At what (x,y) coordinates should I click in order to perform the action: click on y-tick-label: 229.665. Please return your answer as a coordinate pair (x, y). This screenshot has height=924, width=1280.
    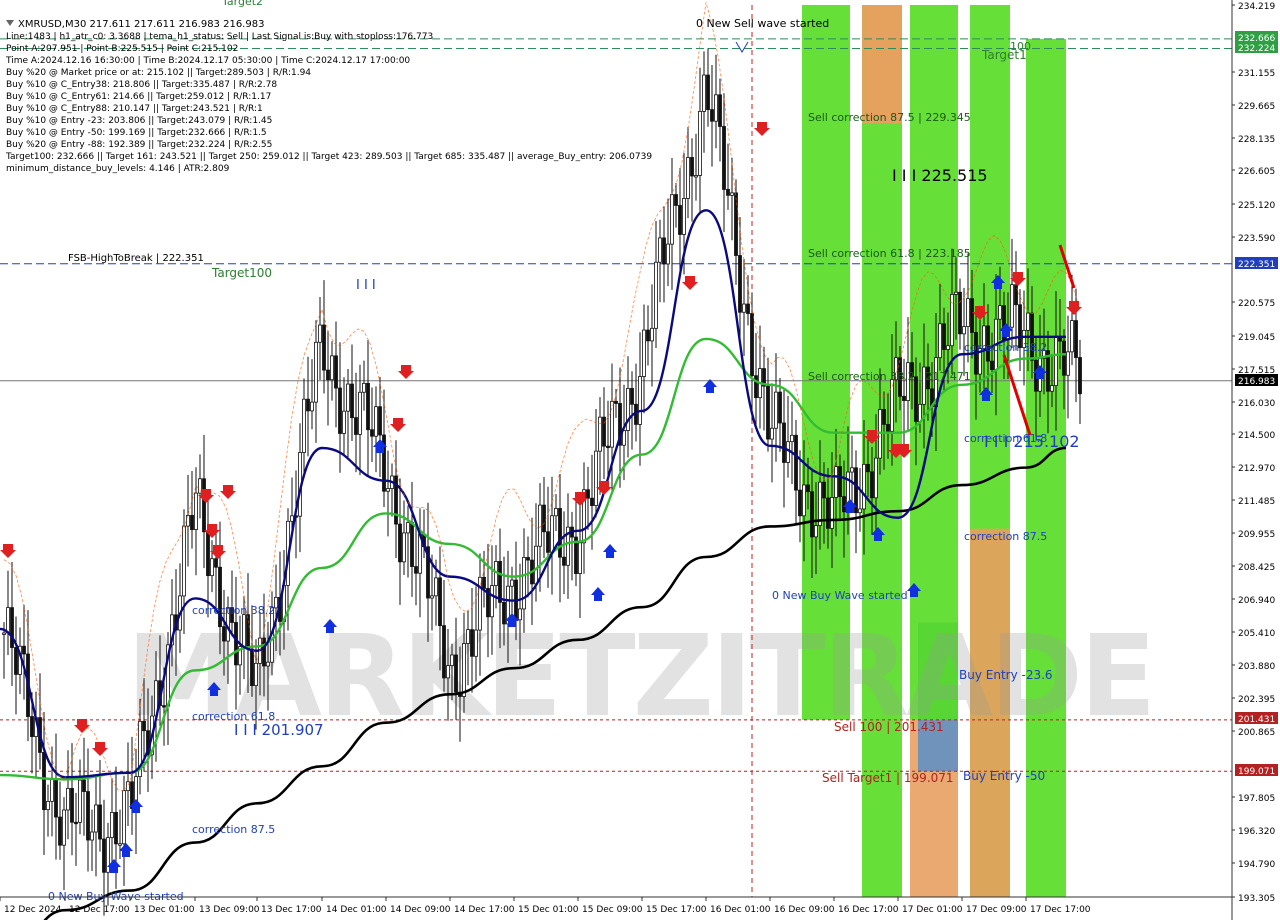
    Looking at the image, I should click on (1256, 107).